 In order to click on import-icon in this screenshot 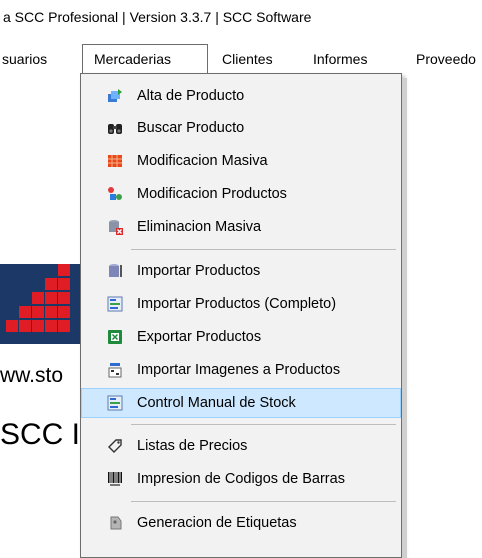, I will do `click(115, 270)`.